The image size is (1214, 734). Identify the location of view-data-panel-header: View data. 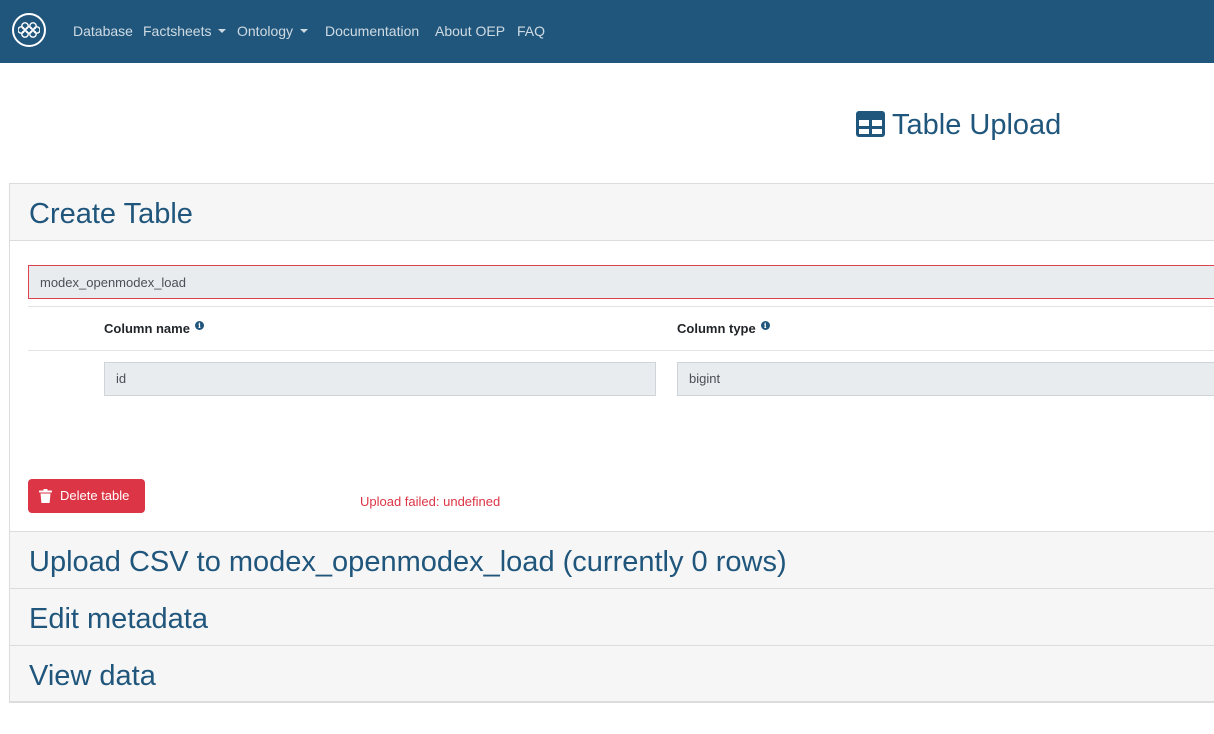
(611, 673).